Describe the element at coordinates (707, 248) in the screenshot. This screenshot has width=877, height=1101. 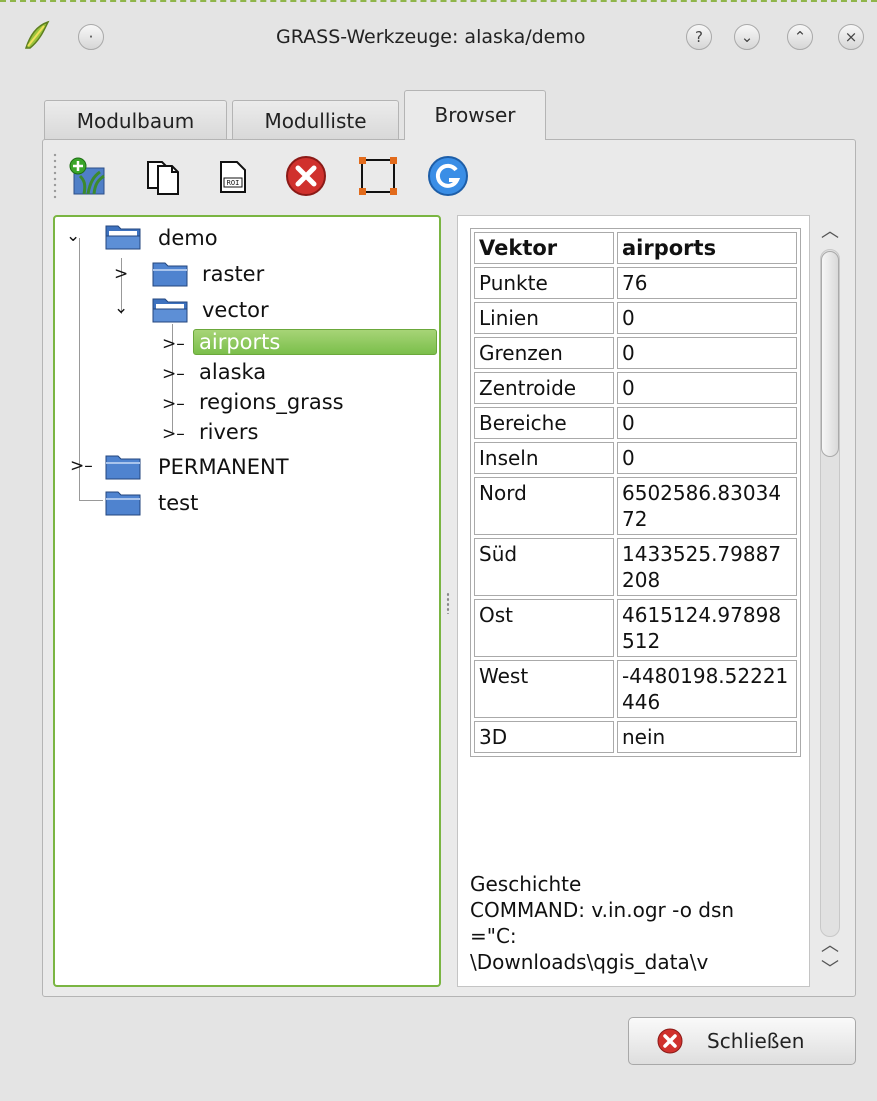
I see `table-header-value: airports` at that location.